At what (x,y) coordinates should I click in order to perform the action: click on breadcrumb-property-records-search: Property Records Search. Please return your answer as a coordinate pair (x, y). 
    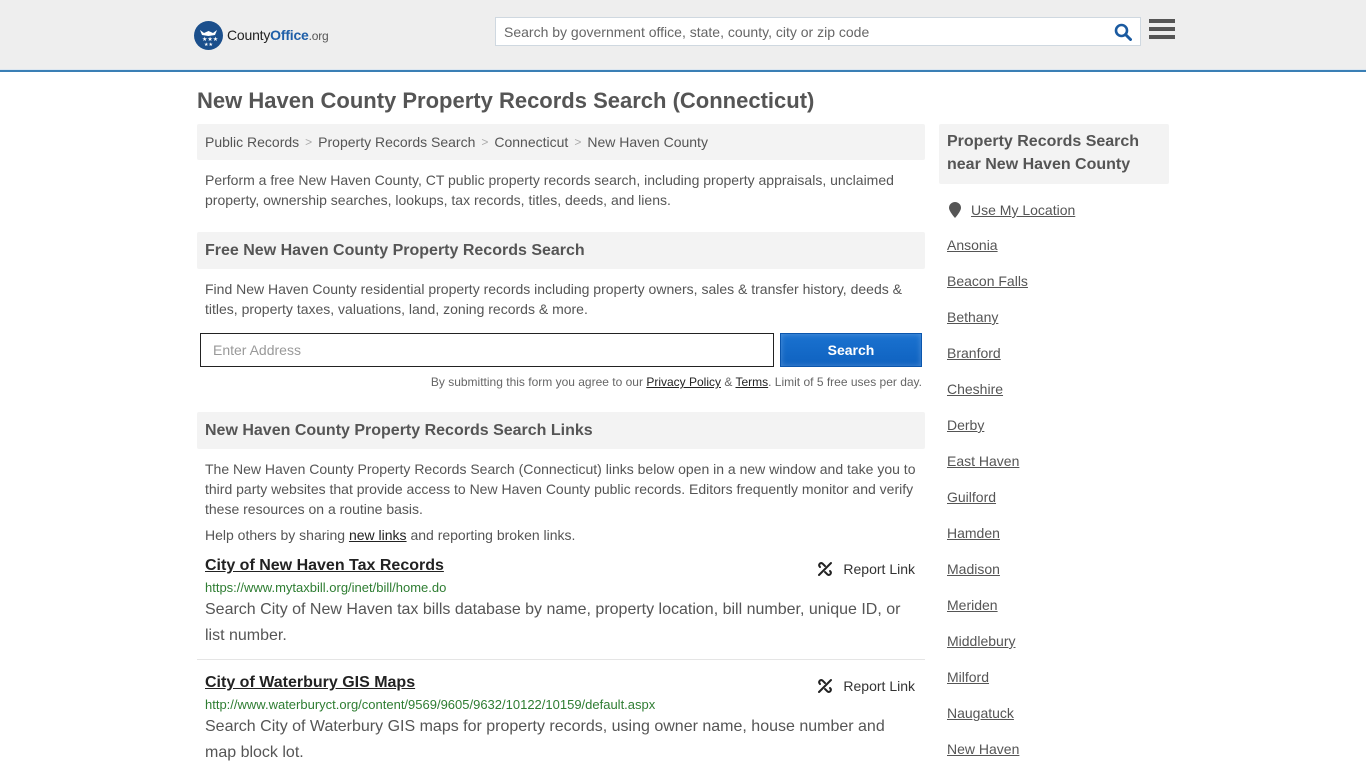
    Looking at the image, I should click on (396, 142).